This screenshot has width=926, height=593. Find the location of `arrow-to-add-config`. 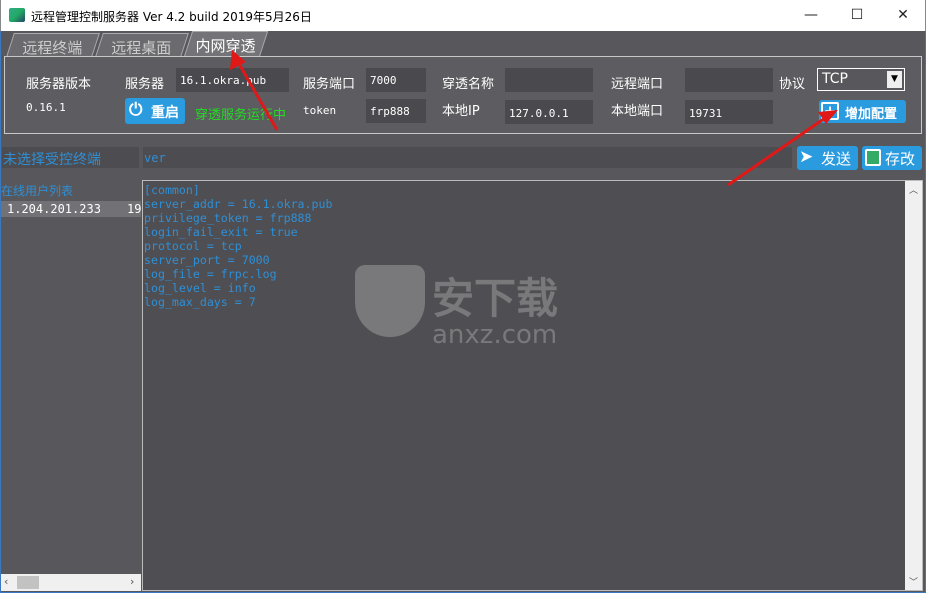

arrow-to-add-config is located at coordinates (776, 151).